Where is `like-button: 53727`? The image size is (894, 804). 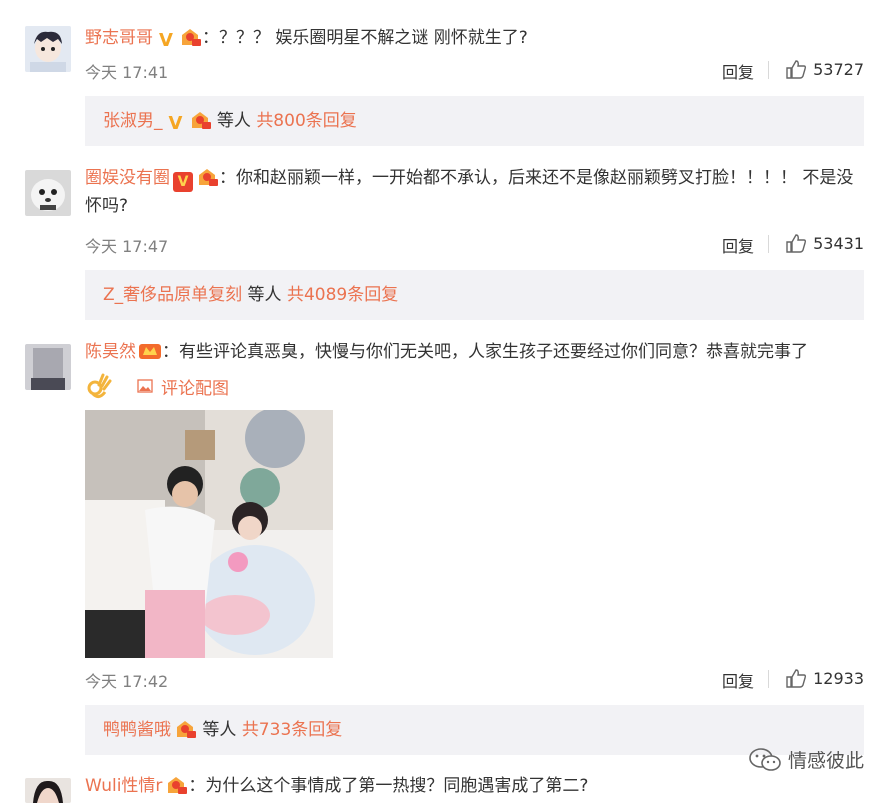 like-button: 53727 is located at coordinates (824, 69).